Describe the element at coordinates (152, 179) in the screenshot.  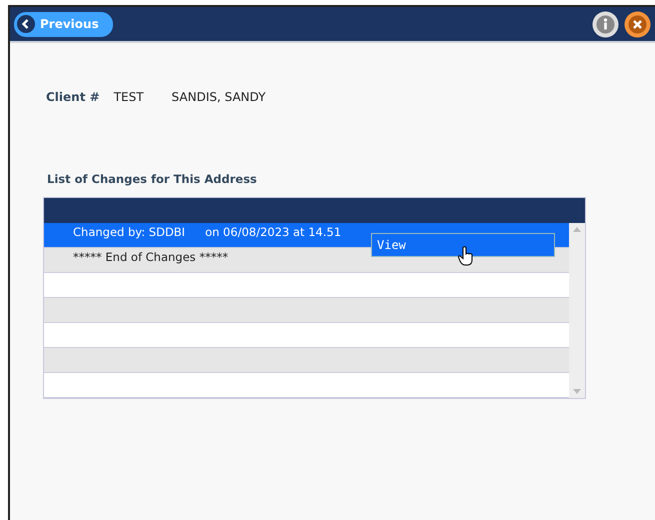
I see `list-title: List of Changes for This Address` at that location.